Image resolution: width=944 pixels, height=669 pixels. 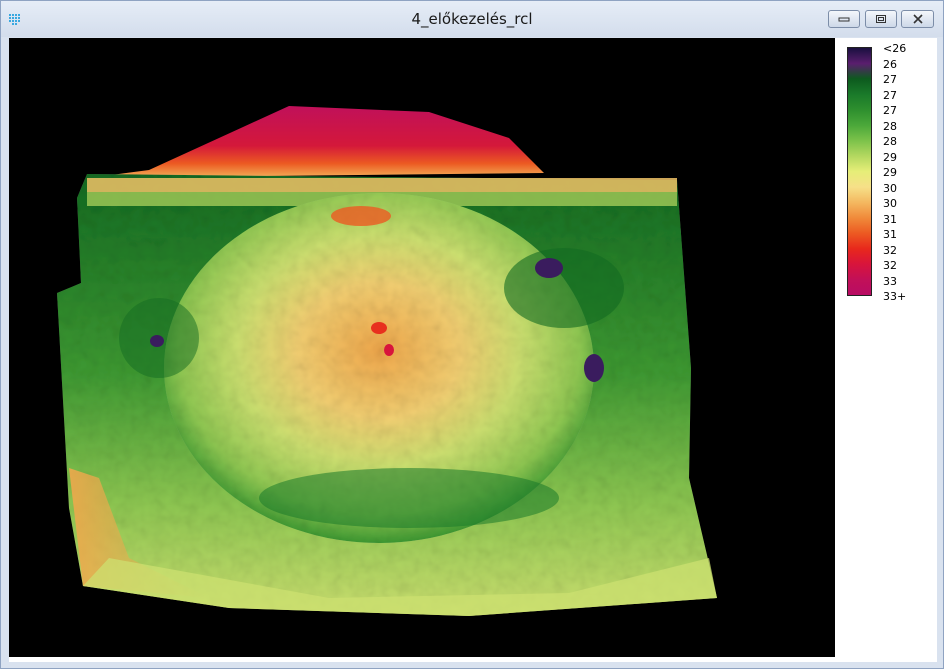 I want to click on legend-label: 33, so click(x=890, y=281).